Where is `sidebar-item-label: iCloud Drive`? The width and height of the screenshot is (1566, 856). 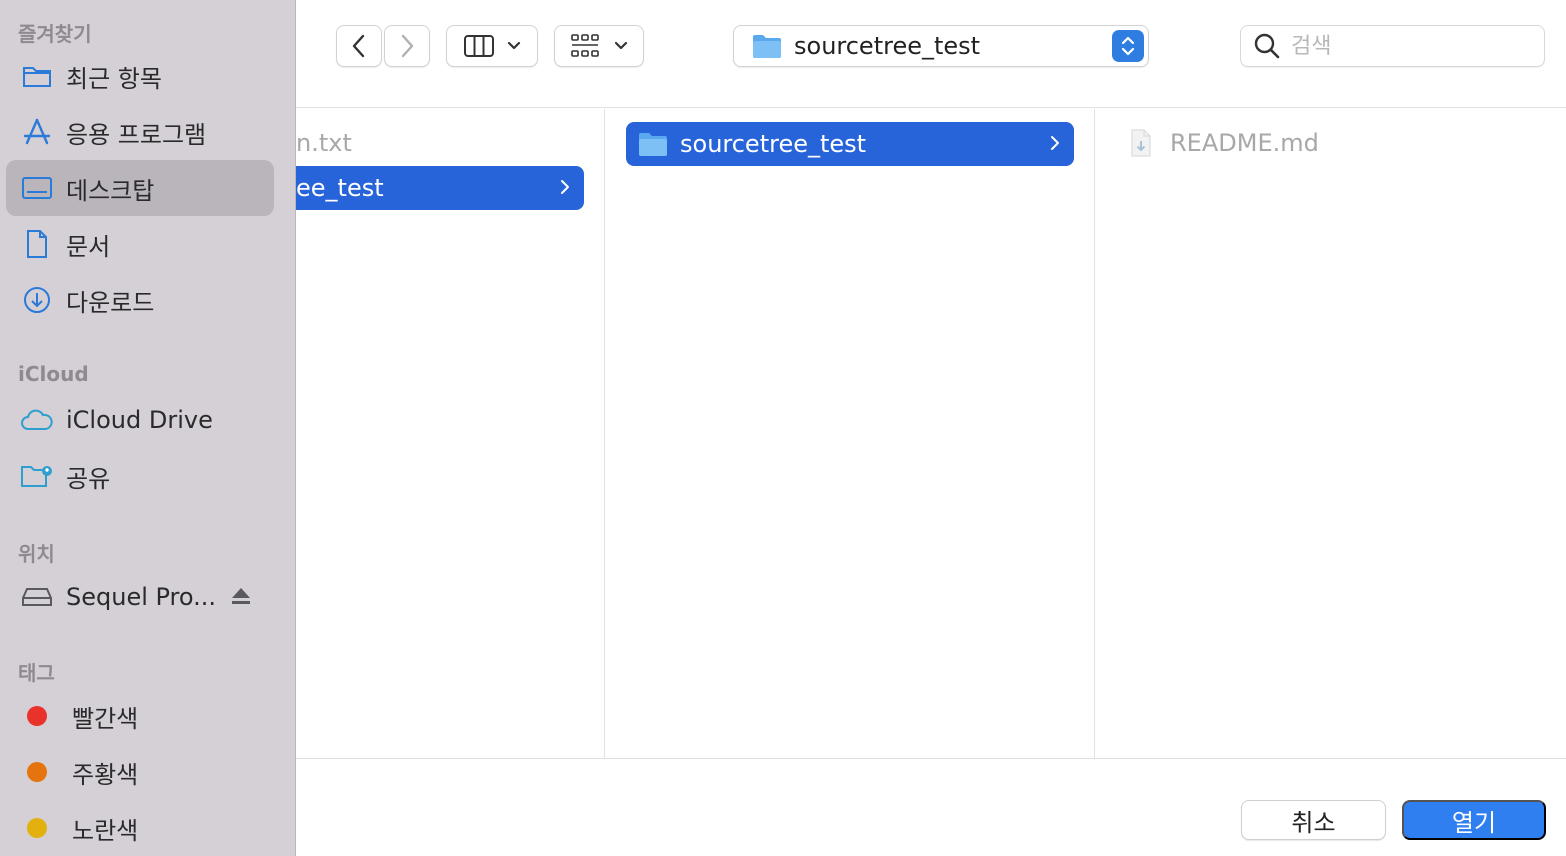 sidebar-item-label: iCloud Drive is located at coordinates (139, 420).